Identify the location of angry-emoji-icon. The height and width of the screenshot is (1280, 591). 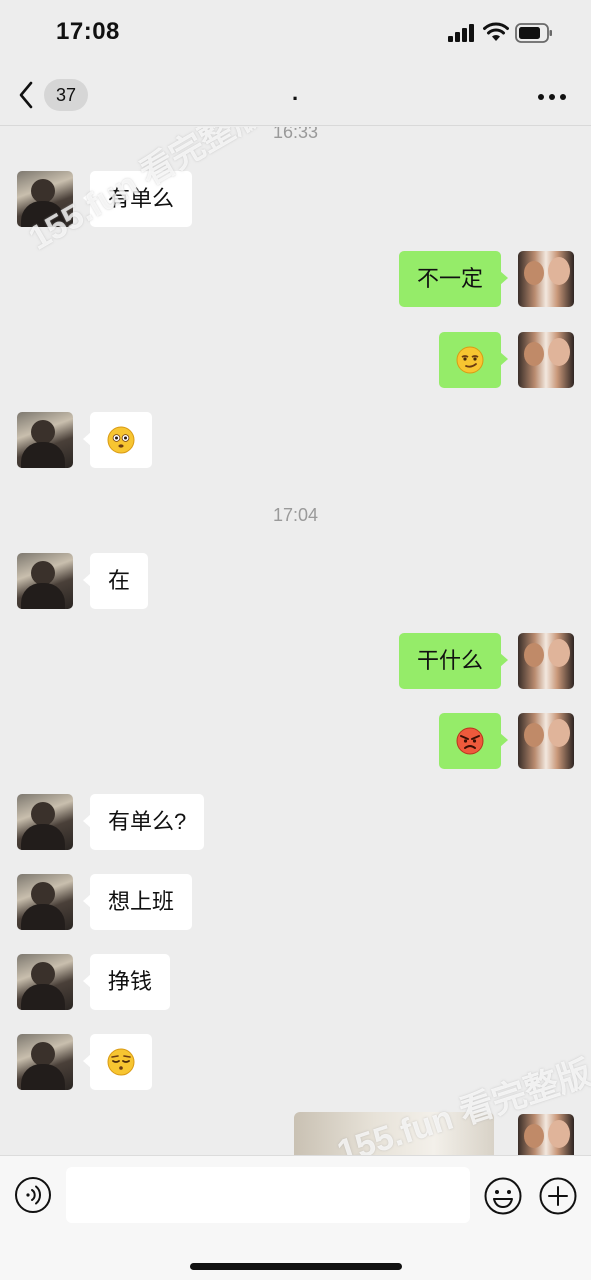
(470, 741).